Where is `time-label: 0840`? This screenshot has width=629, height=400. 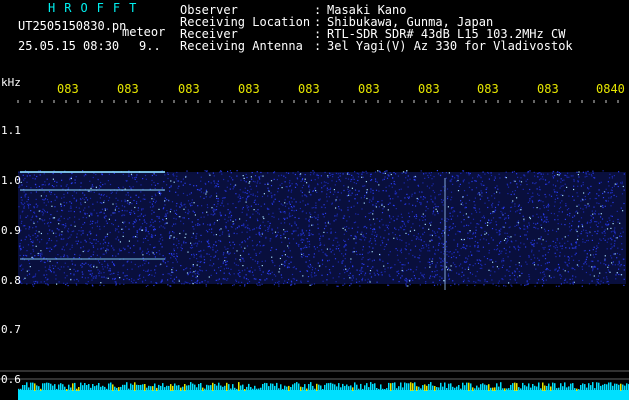
time-label: 0840 is located at coordinates (610, 89).